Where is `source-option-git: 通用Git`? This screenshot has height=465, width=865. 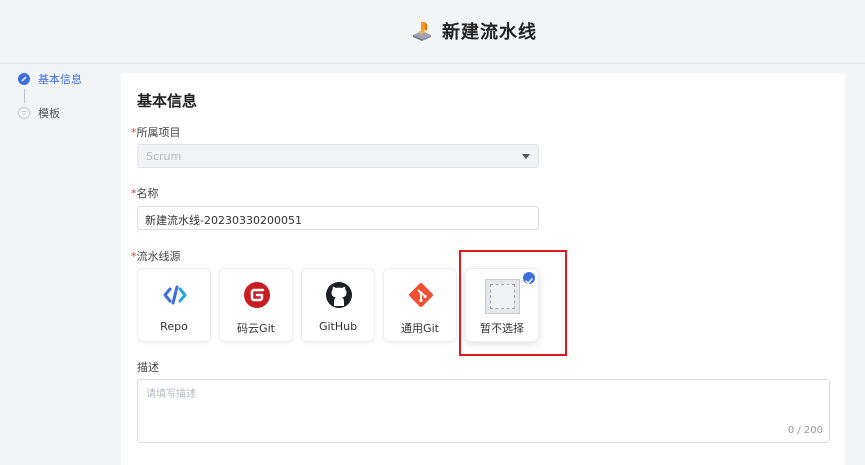
source-option-git: 通用Git is located at coordinates (420, 305).